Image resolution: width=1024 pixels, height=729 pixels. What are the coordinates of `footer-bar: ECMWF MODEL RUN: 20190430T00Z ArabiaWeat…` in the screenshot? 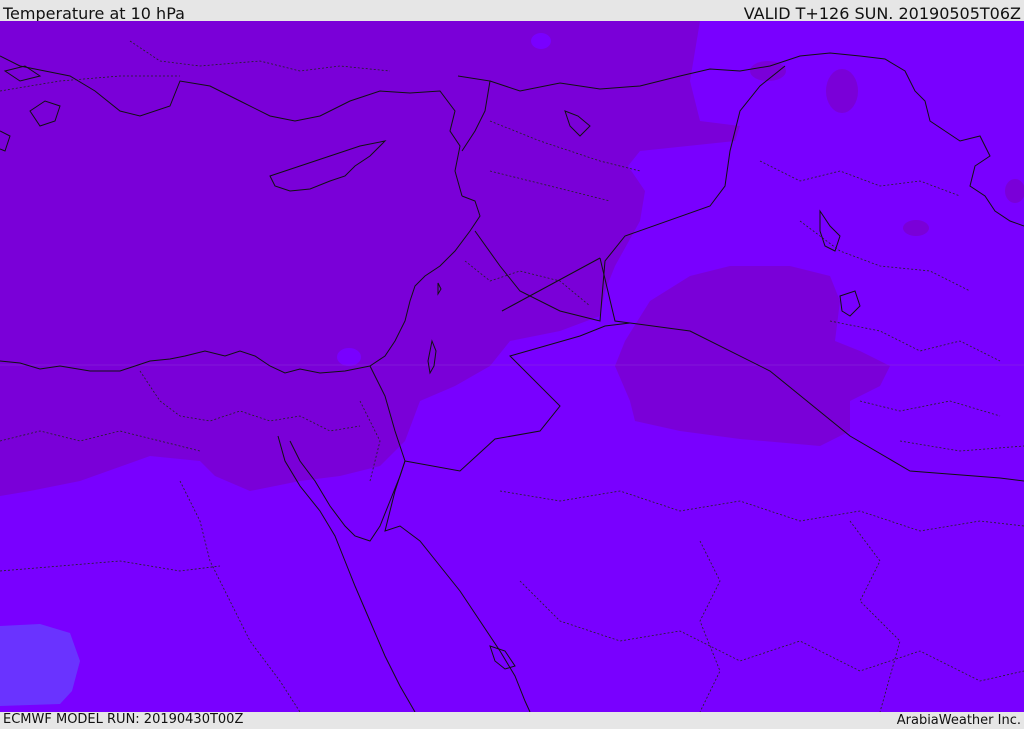 It's located at (512, 720).